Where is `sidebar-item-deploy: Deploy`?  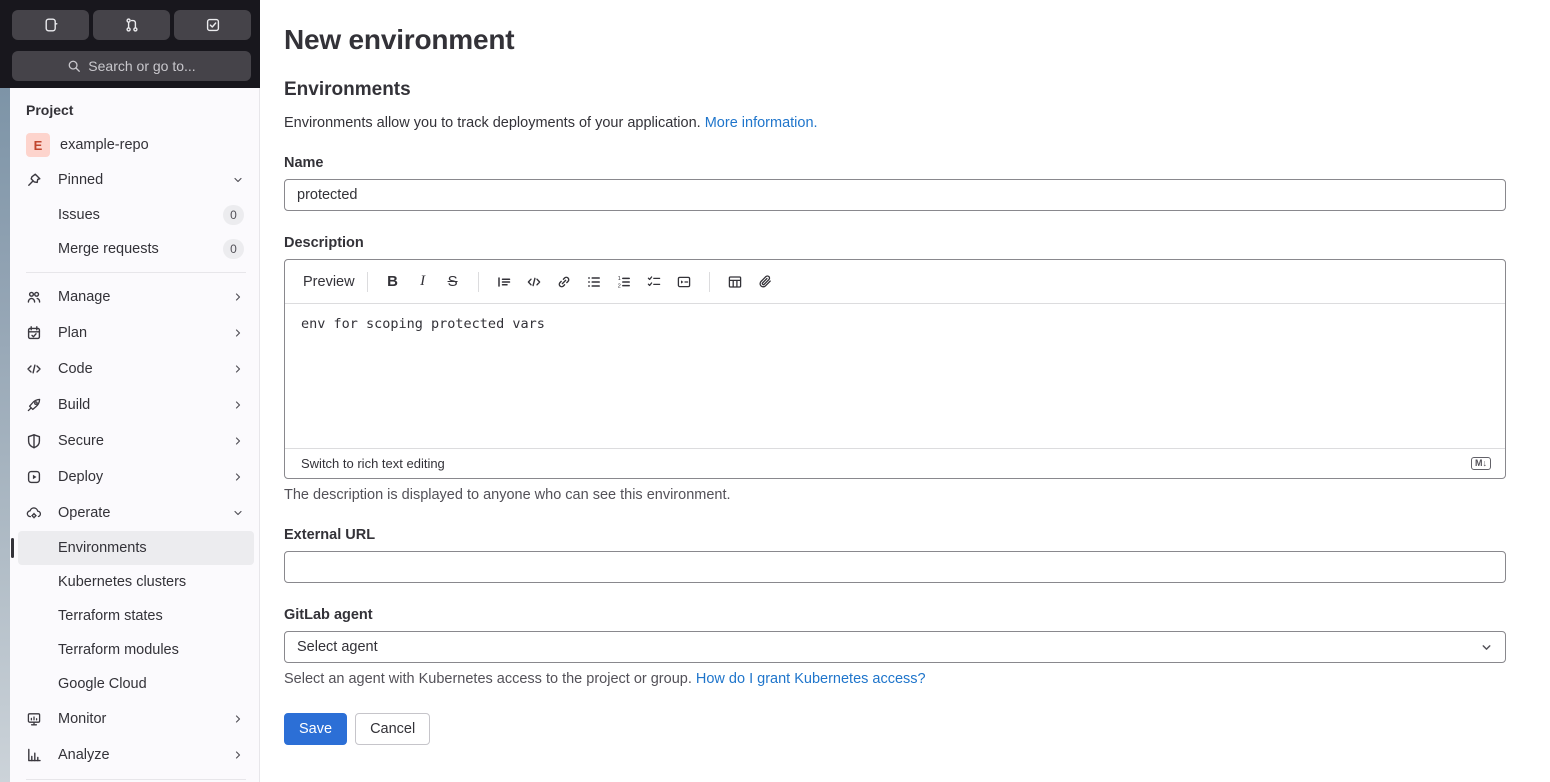 sidebar-item-deploy: Deploy is located at coordinates (136, 477).